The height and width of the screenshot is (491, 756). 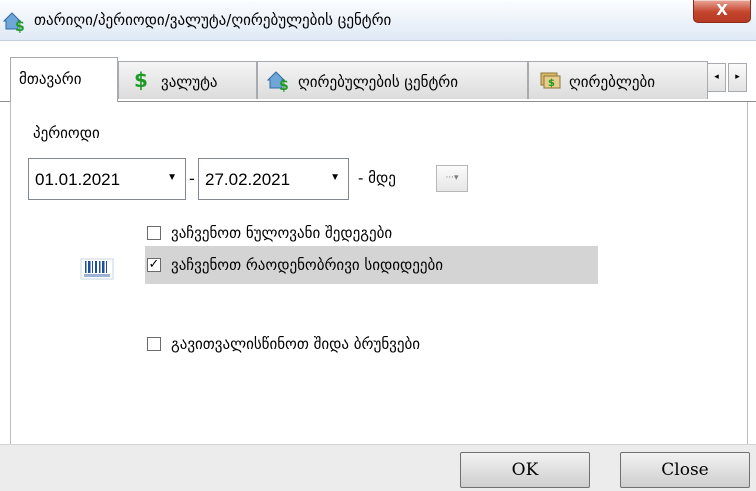 What do you see at coordinates (66, 133) in the screenshot?
I see `period-label: პერიოდი` at bounding box center [66, 133].